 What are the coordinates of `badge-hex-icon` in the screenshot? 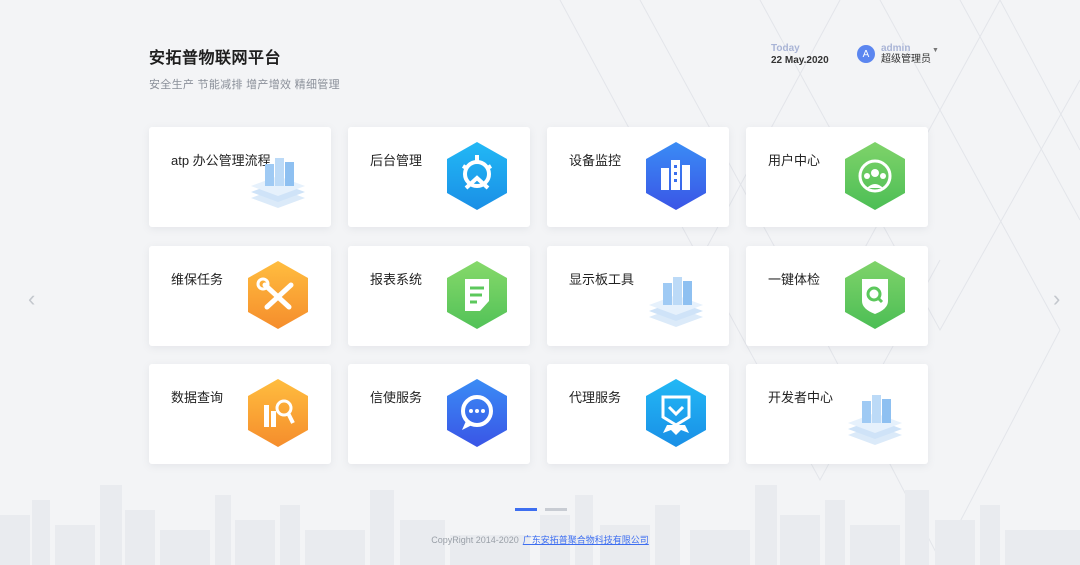 It's located at (676, 413).